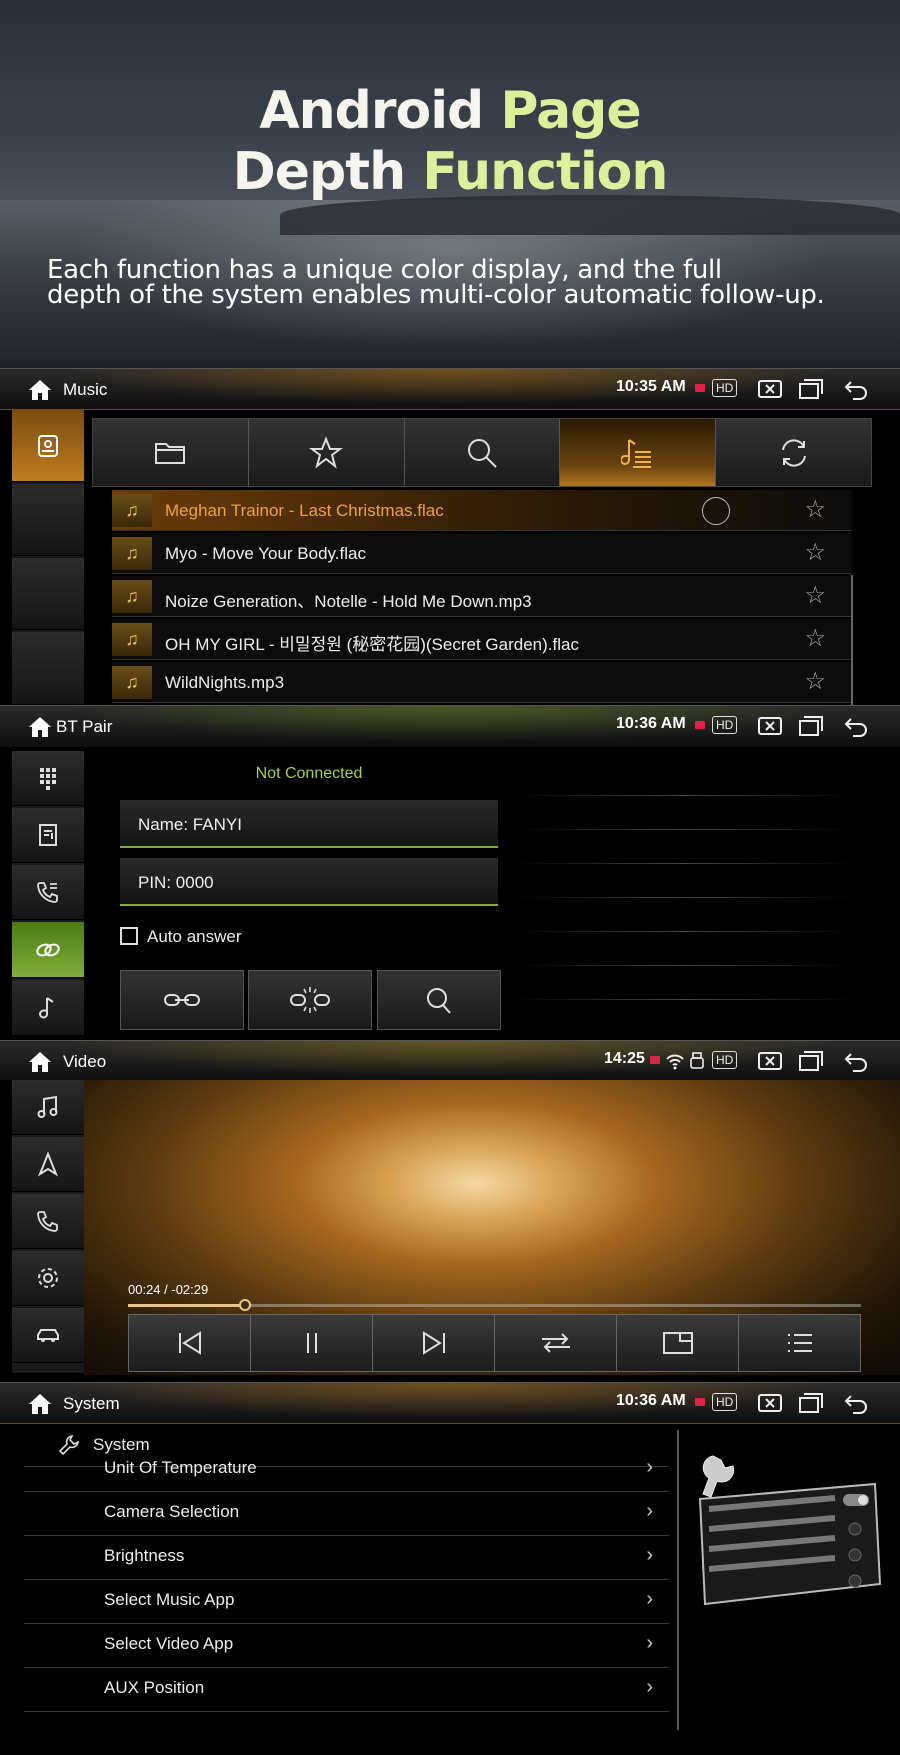  I want to click on hero-title-word: Page, so click(570, 111).